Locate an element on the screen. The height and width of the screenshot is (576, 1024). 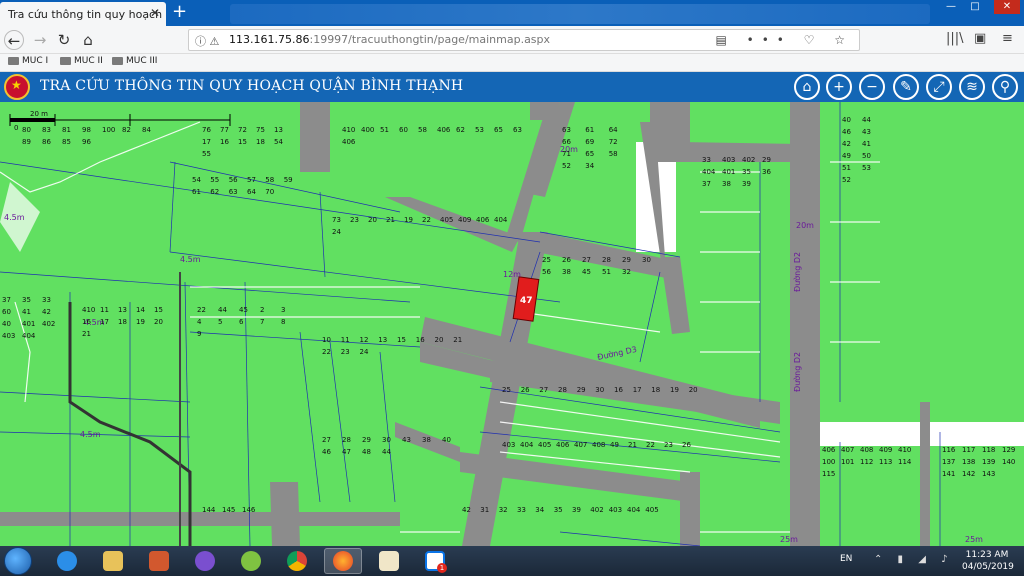
parcel-number: 137 is located at coordinates (948, 462).